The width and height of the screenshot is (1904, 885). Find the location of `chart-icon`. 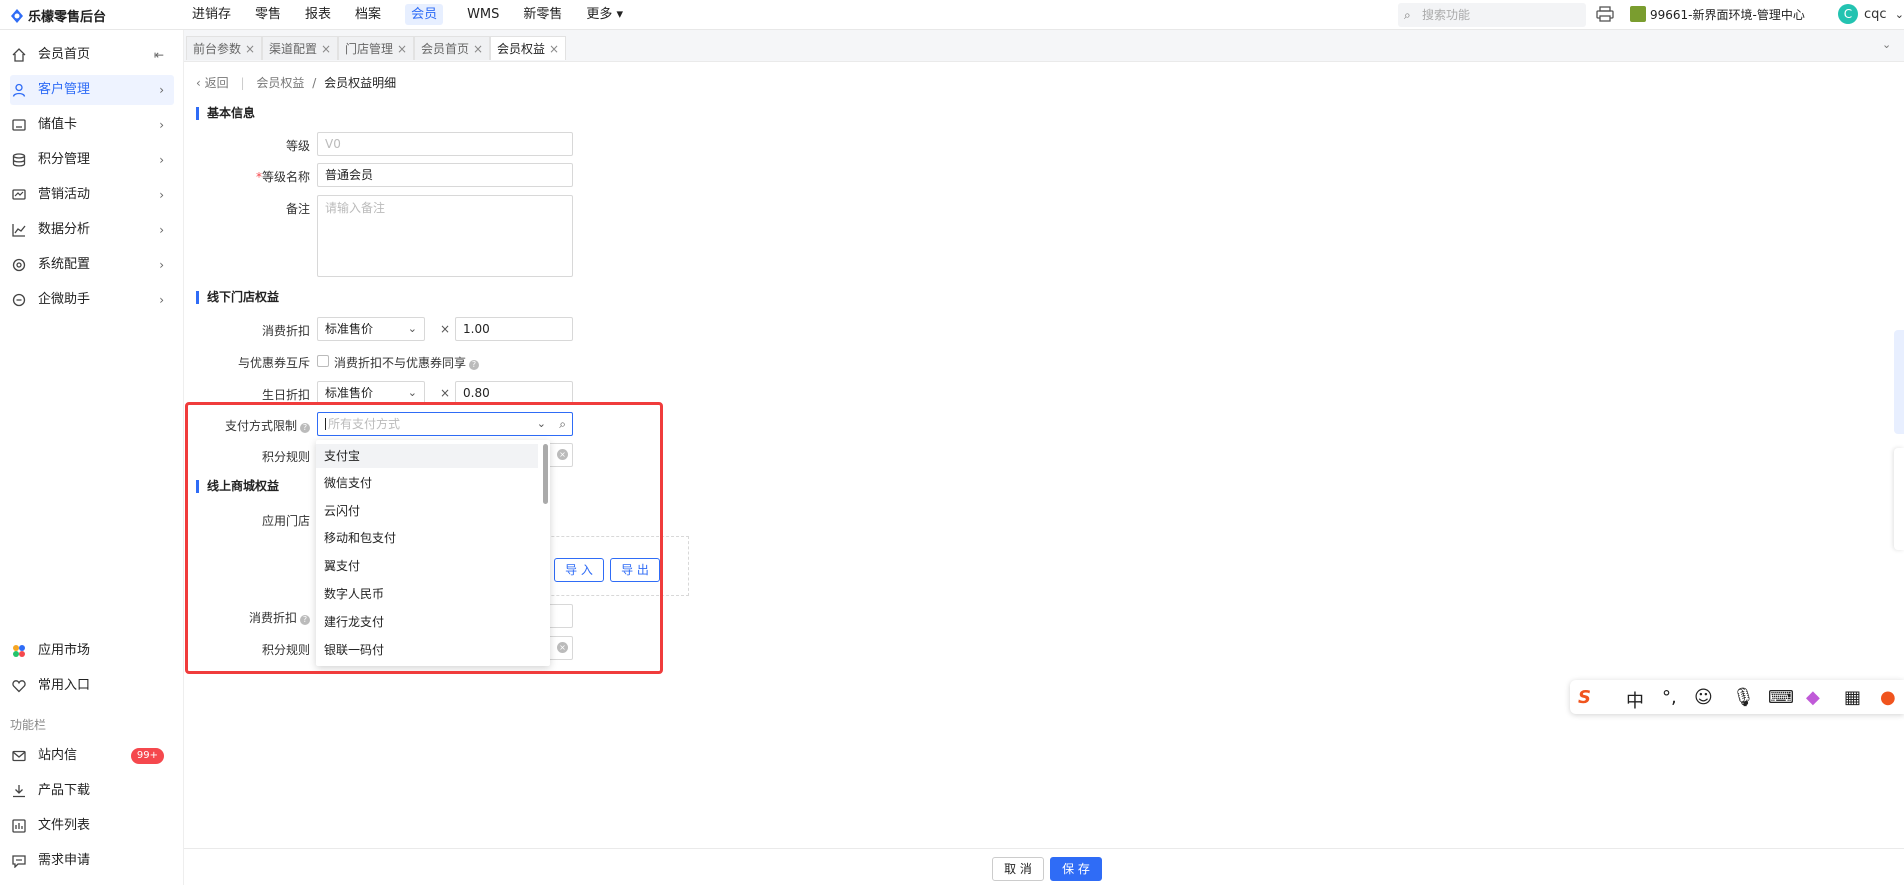

chart-icon is located at coordinates (19, 230).